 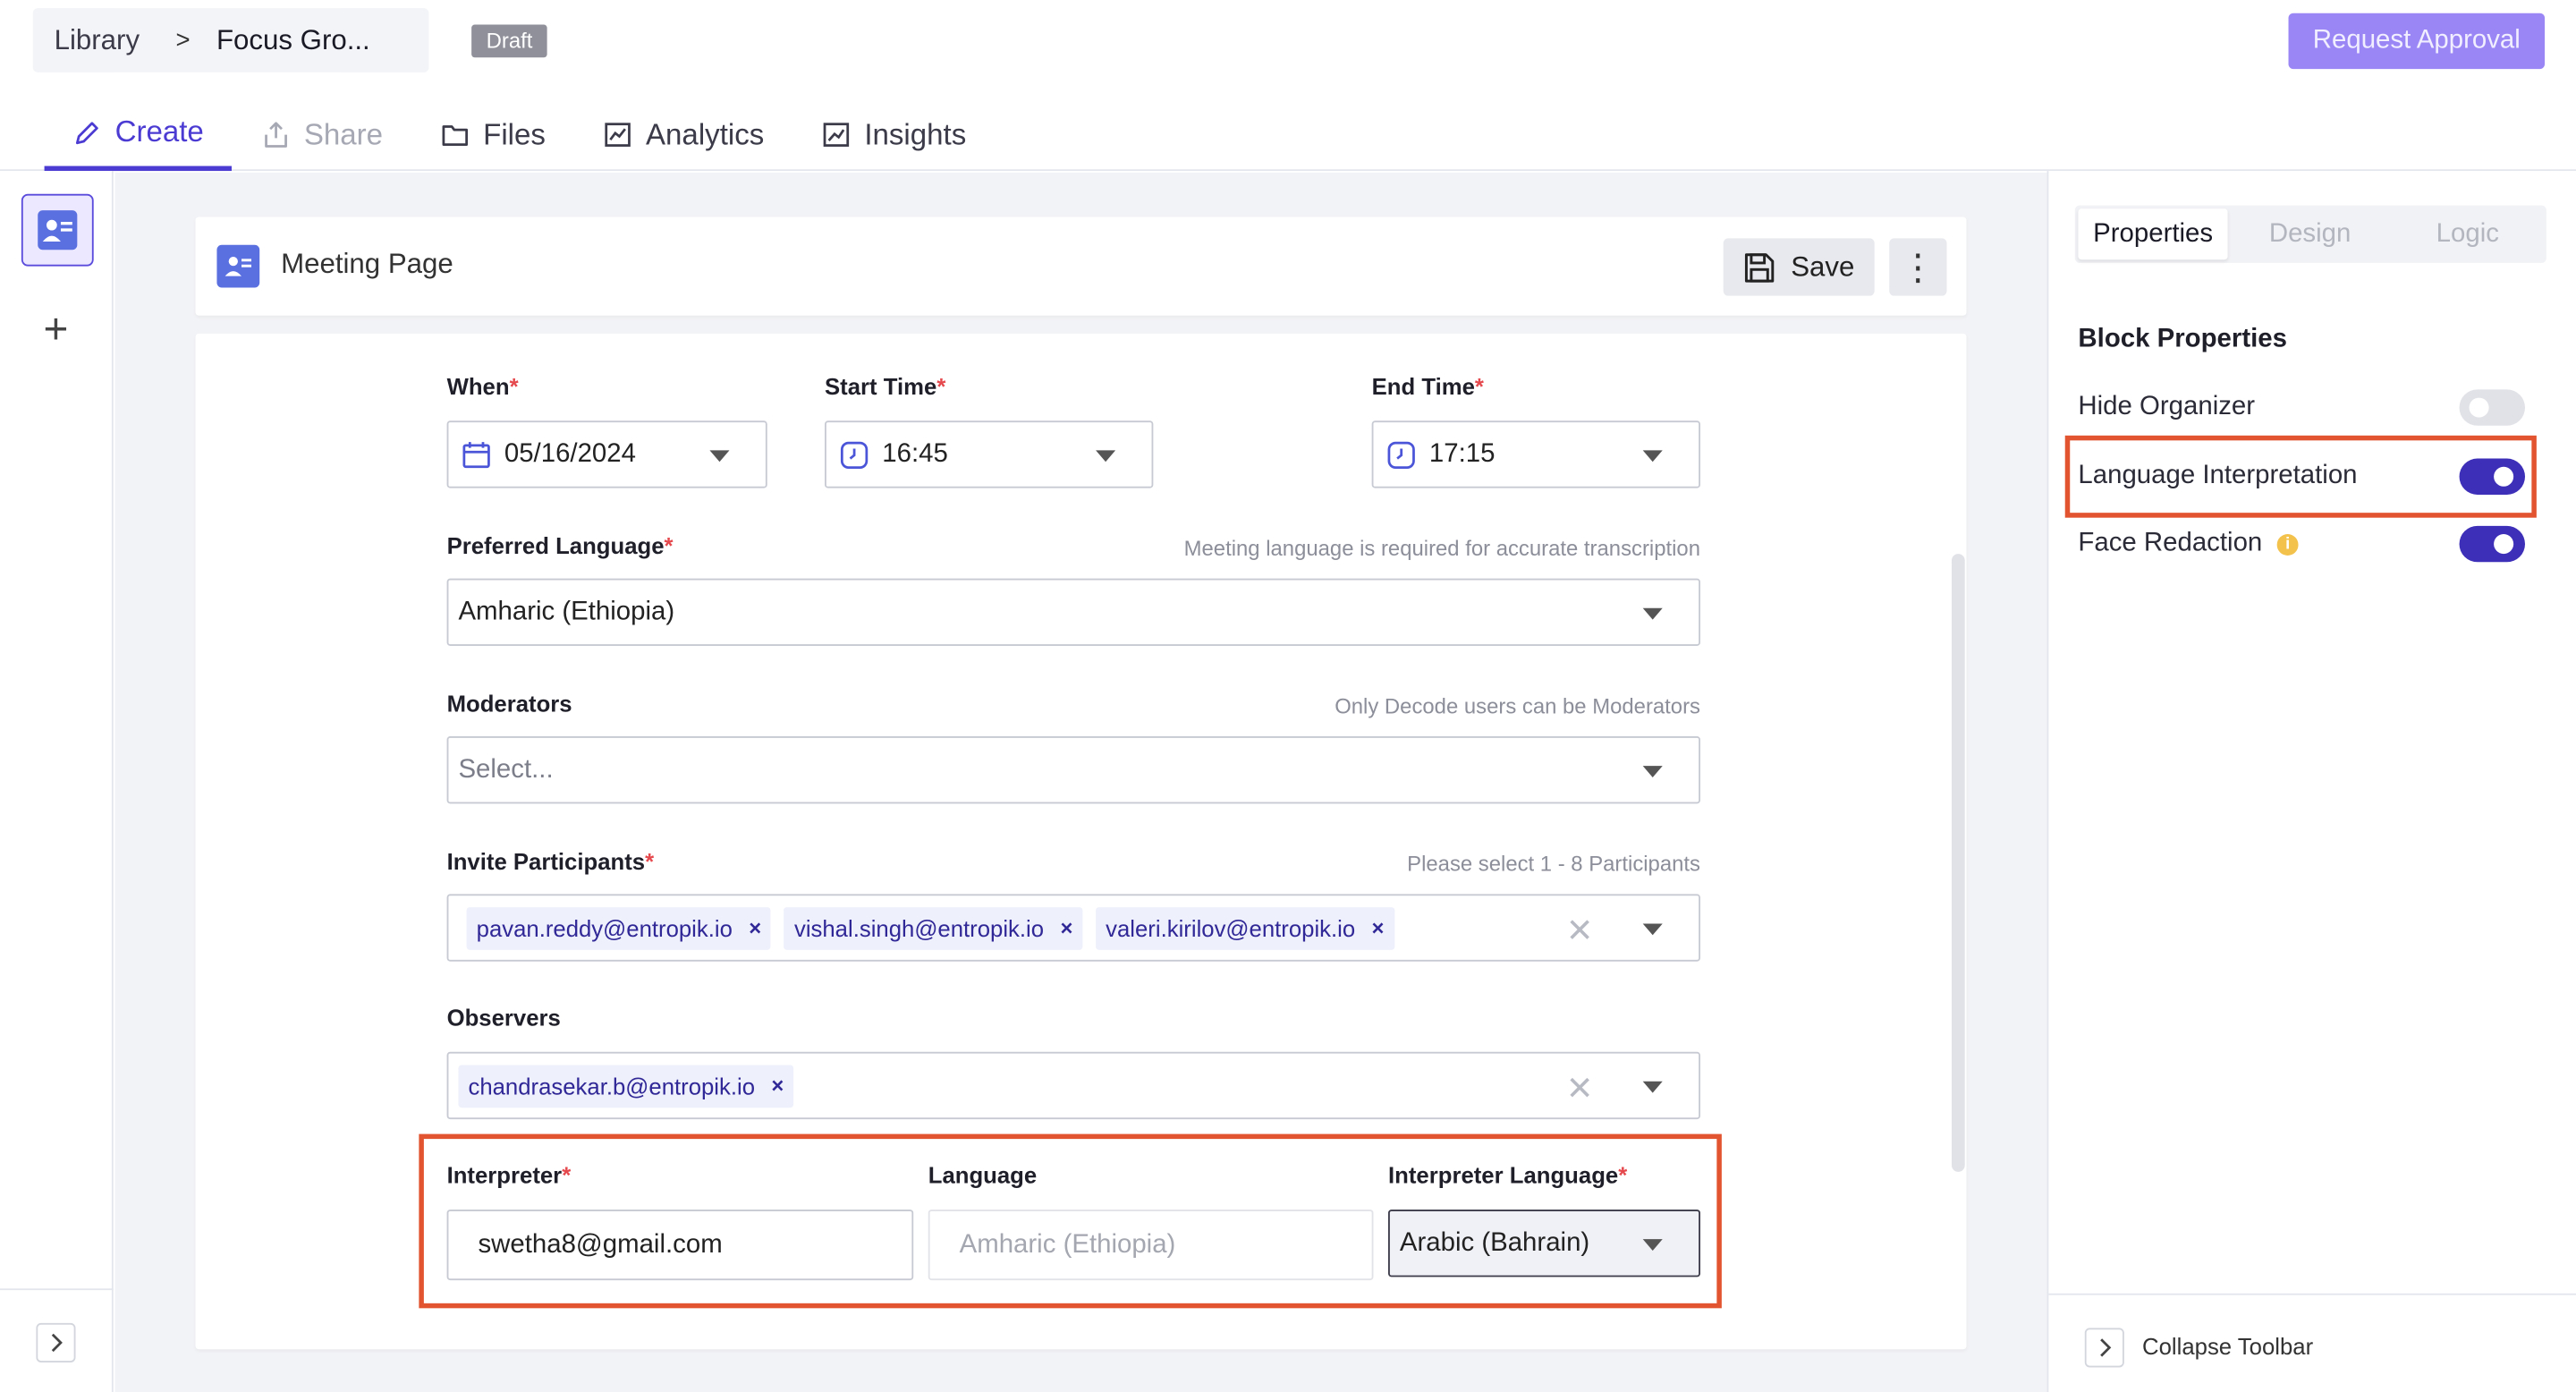 I want to click on hide-organizer-toggle, so click(x=2492, y=407).